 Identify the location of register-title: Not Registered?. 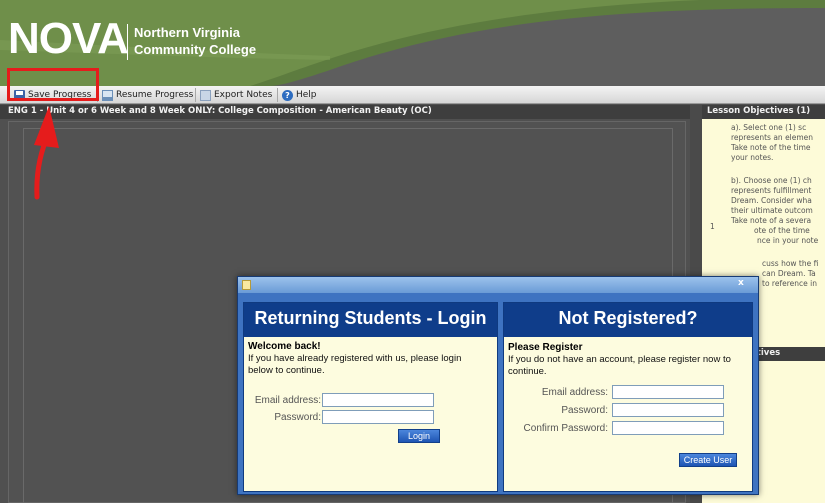
(628, 318).